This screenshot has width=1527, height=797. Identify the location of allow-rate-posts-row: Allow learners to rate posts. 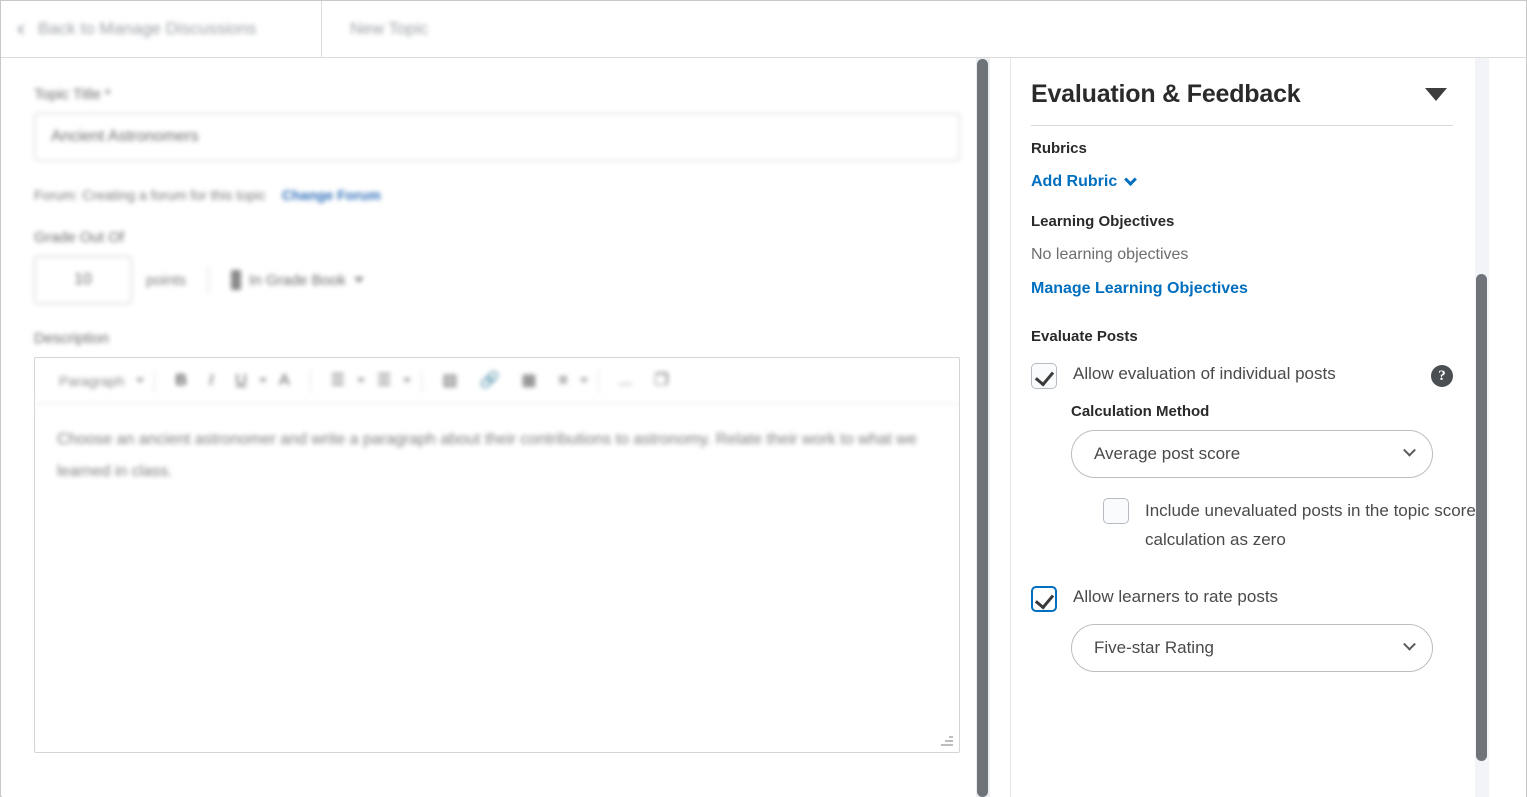
(1242, 598).